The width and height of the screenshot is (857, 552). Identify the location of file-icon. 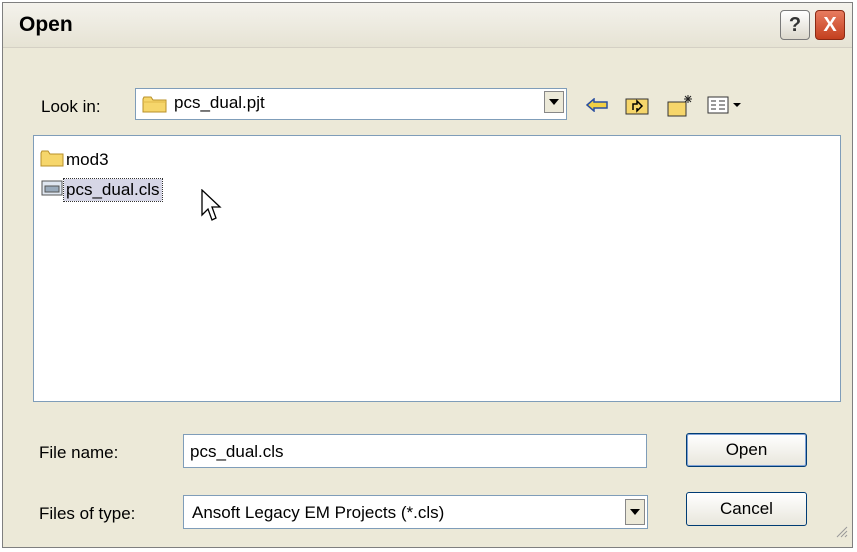
(52, 190).